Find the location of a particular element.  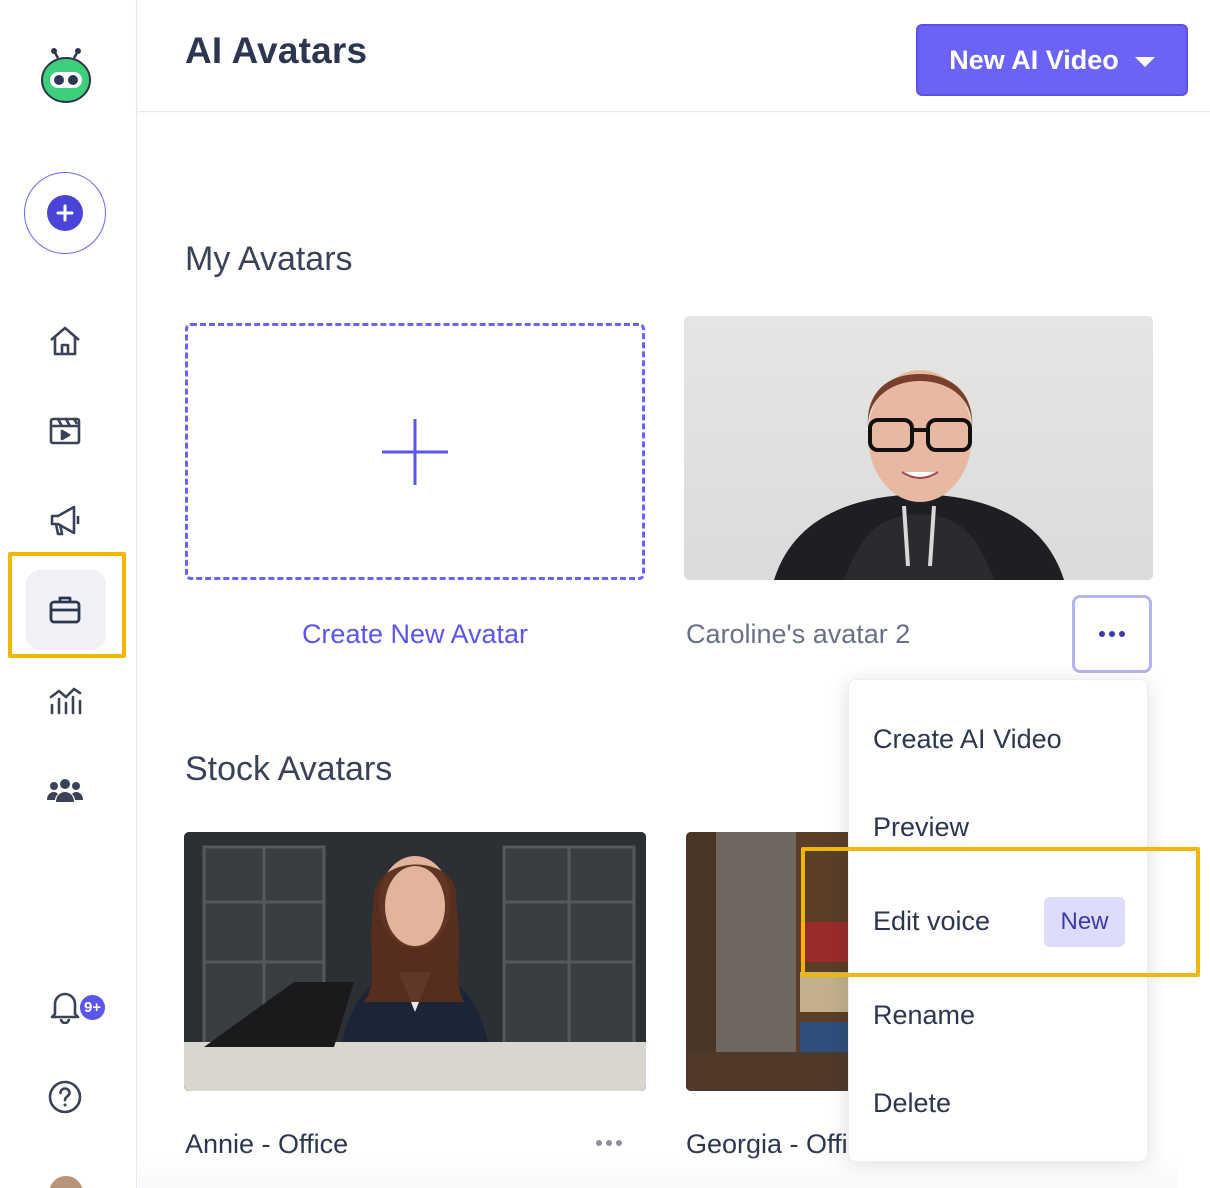

team-icon is located at coordinates (65, 790).